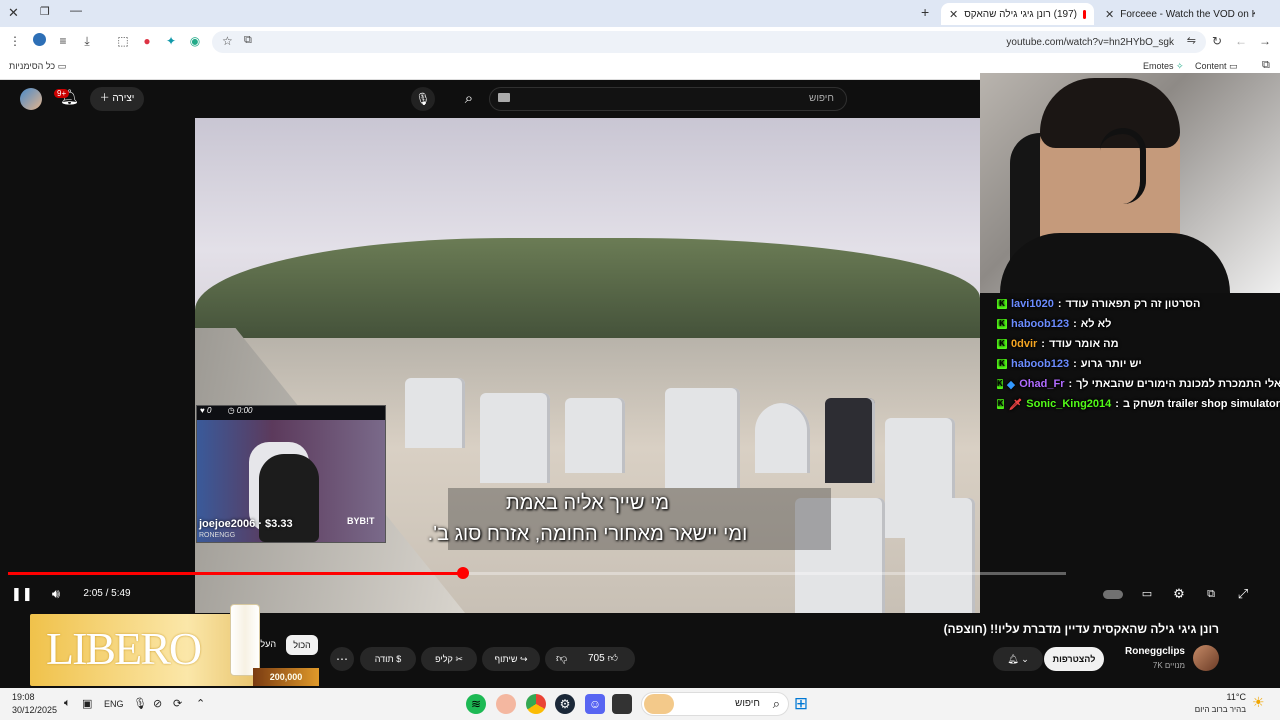  Describe the element at coordinates (1069, 404) in the screenshot. I see `chat-user: Sonic_King2014` at that location.